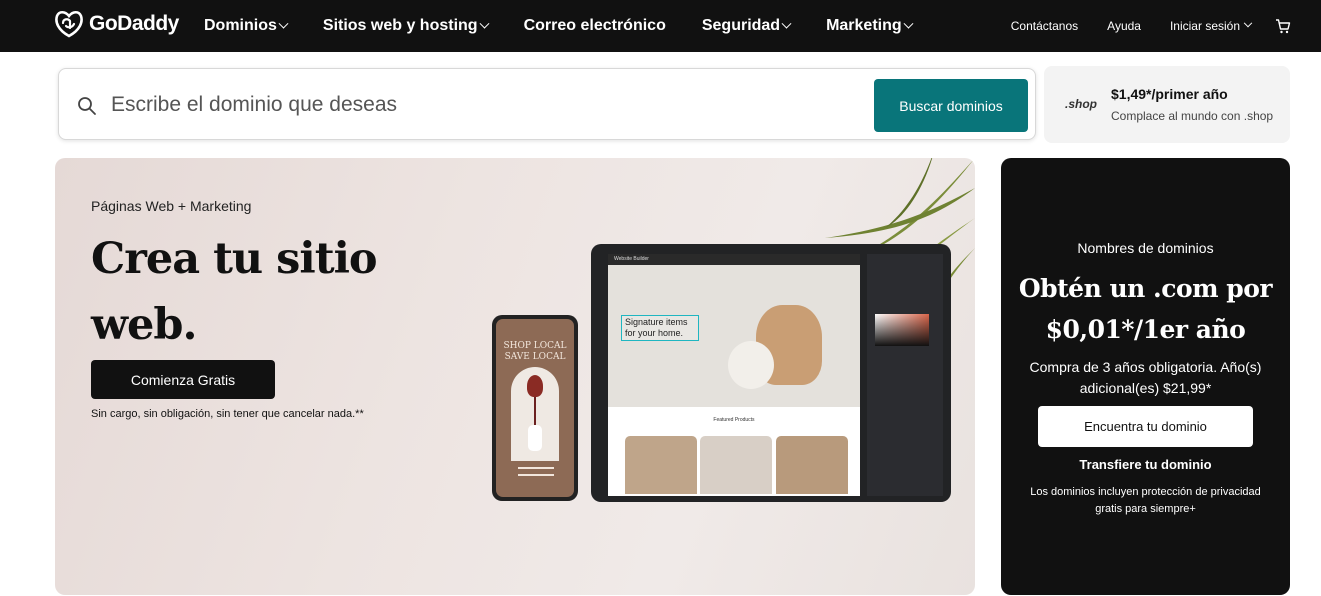  I want to click on promo-price: $1,49*/primer año, so click(1169, 94).